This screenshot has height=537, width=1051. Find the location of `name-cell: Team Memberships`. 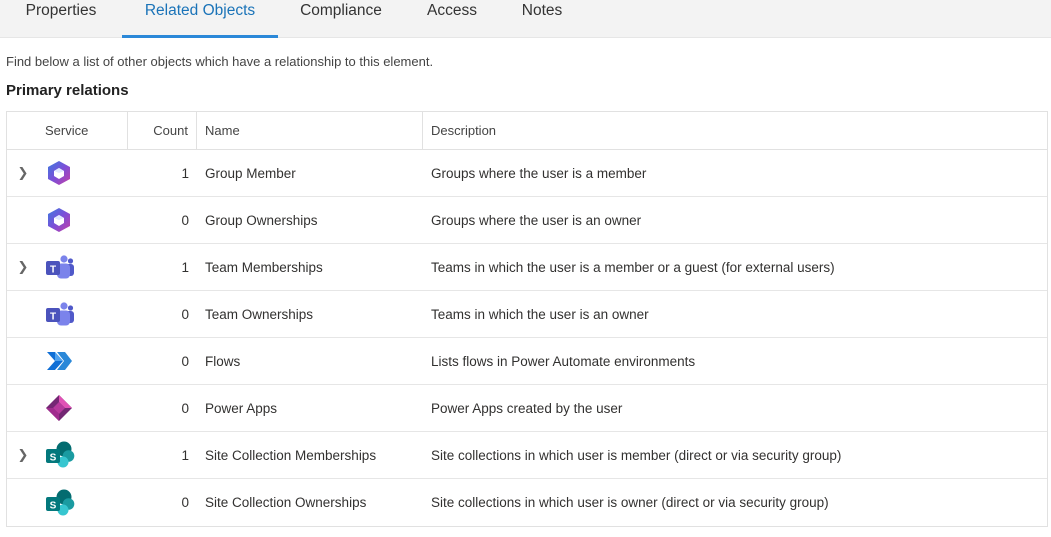

name-cell: Team Memberships is located at coordinates (264, 267).